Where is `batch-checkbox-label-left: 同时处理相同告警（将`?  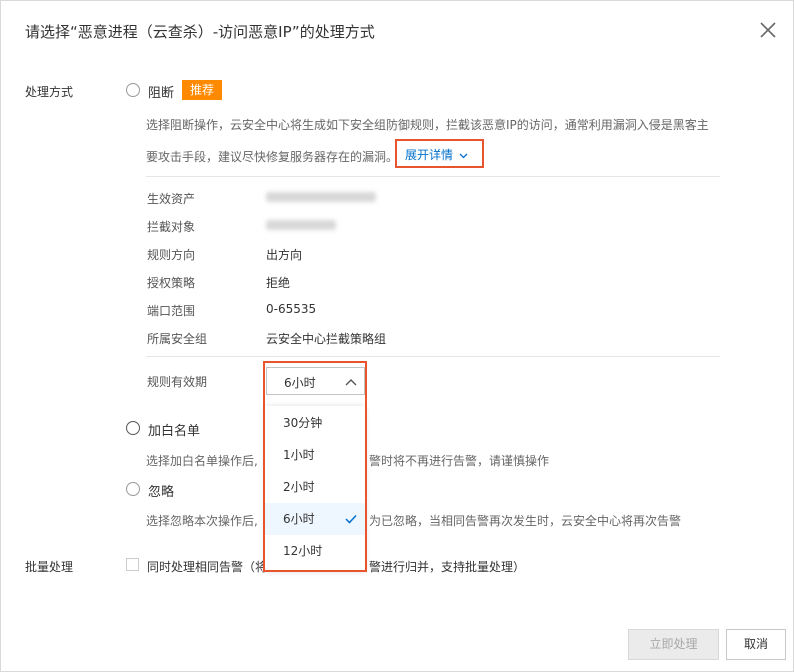
batch-checkbox-label-left: 同时处理相同告警（将 is located at coordinates (207, 567).